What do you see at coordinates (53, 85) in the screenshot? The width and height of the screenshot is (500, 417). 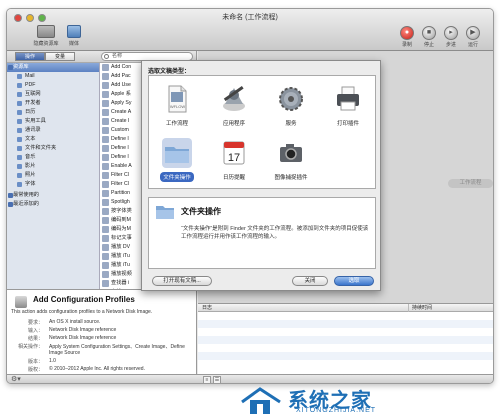 I see `category-item: PDF` at bounding box center [53, 85].